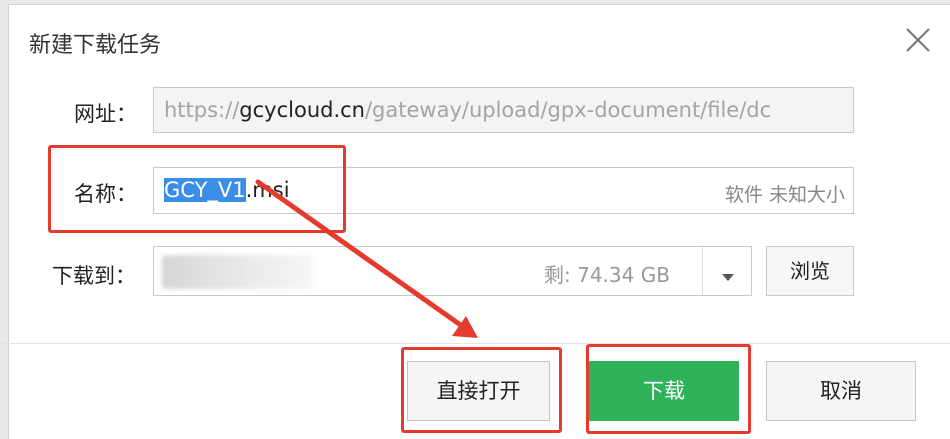 This screenshot has width=950, height=439. I want to click on annotation-arrow, so click(366, 258).